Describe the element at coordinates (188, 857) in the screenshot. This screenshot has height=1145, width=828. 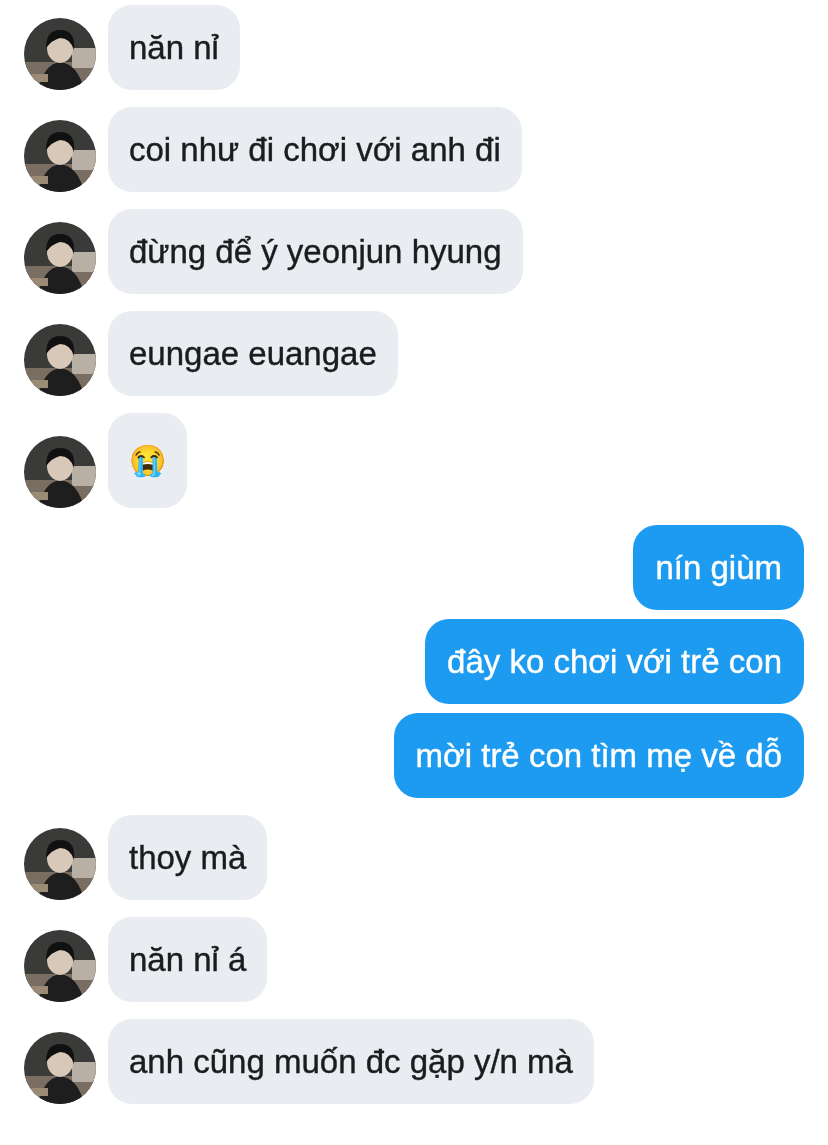
I see `message-bubble: thoy mà` at that location.